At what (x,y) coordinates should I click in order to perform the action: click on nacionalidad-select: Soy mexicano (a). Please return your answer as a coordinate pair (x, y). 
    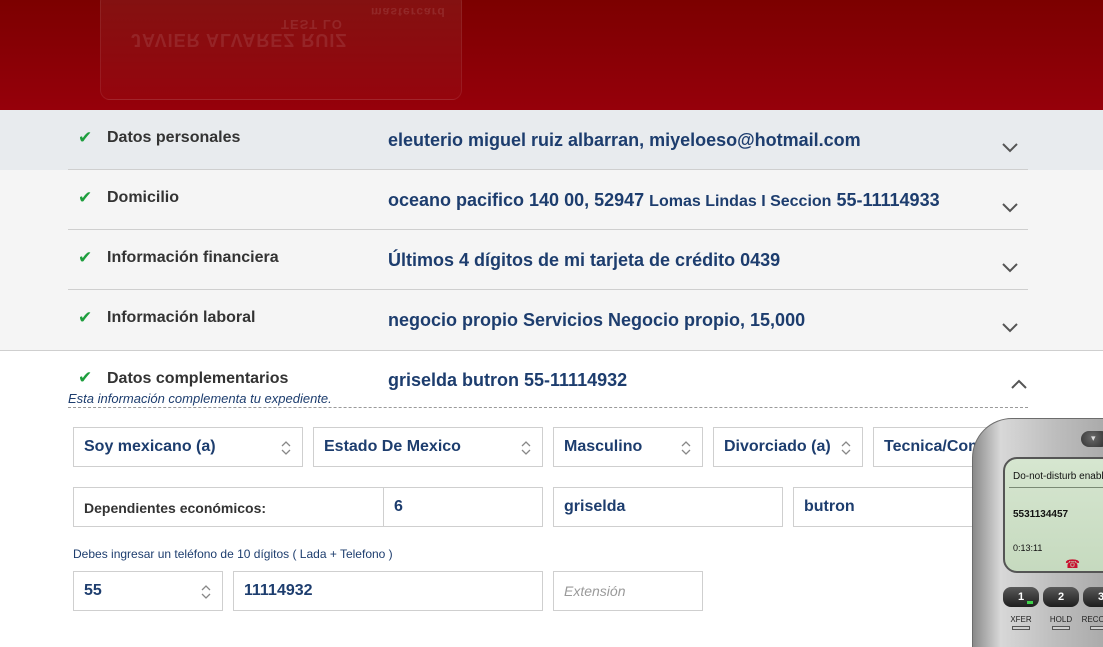
    Looking at the image, I should click on (188, 447).